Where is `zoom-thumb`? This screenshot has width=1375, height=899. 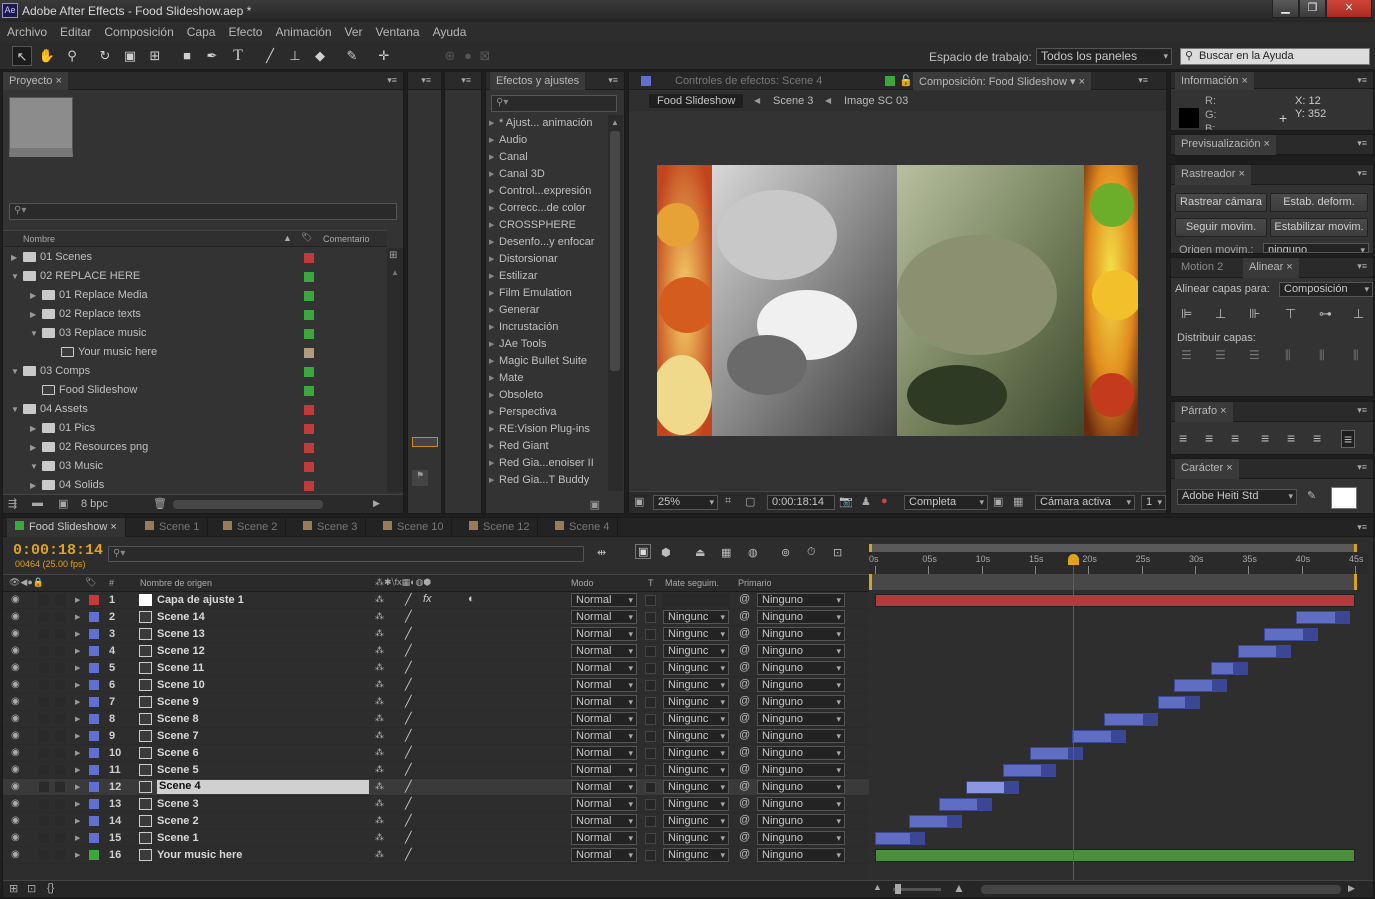
zoom-thumb is located at coordinates (898, 889).